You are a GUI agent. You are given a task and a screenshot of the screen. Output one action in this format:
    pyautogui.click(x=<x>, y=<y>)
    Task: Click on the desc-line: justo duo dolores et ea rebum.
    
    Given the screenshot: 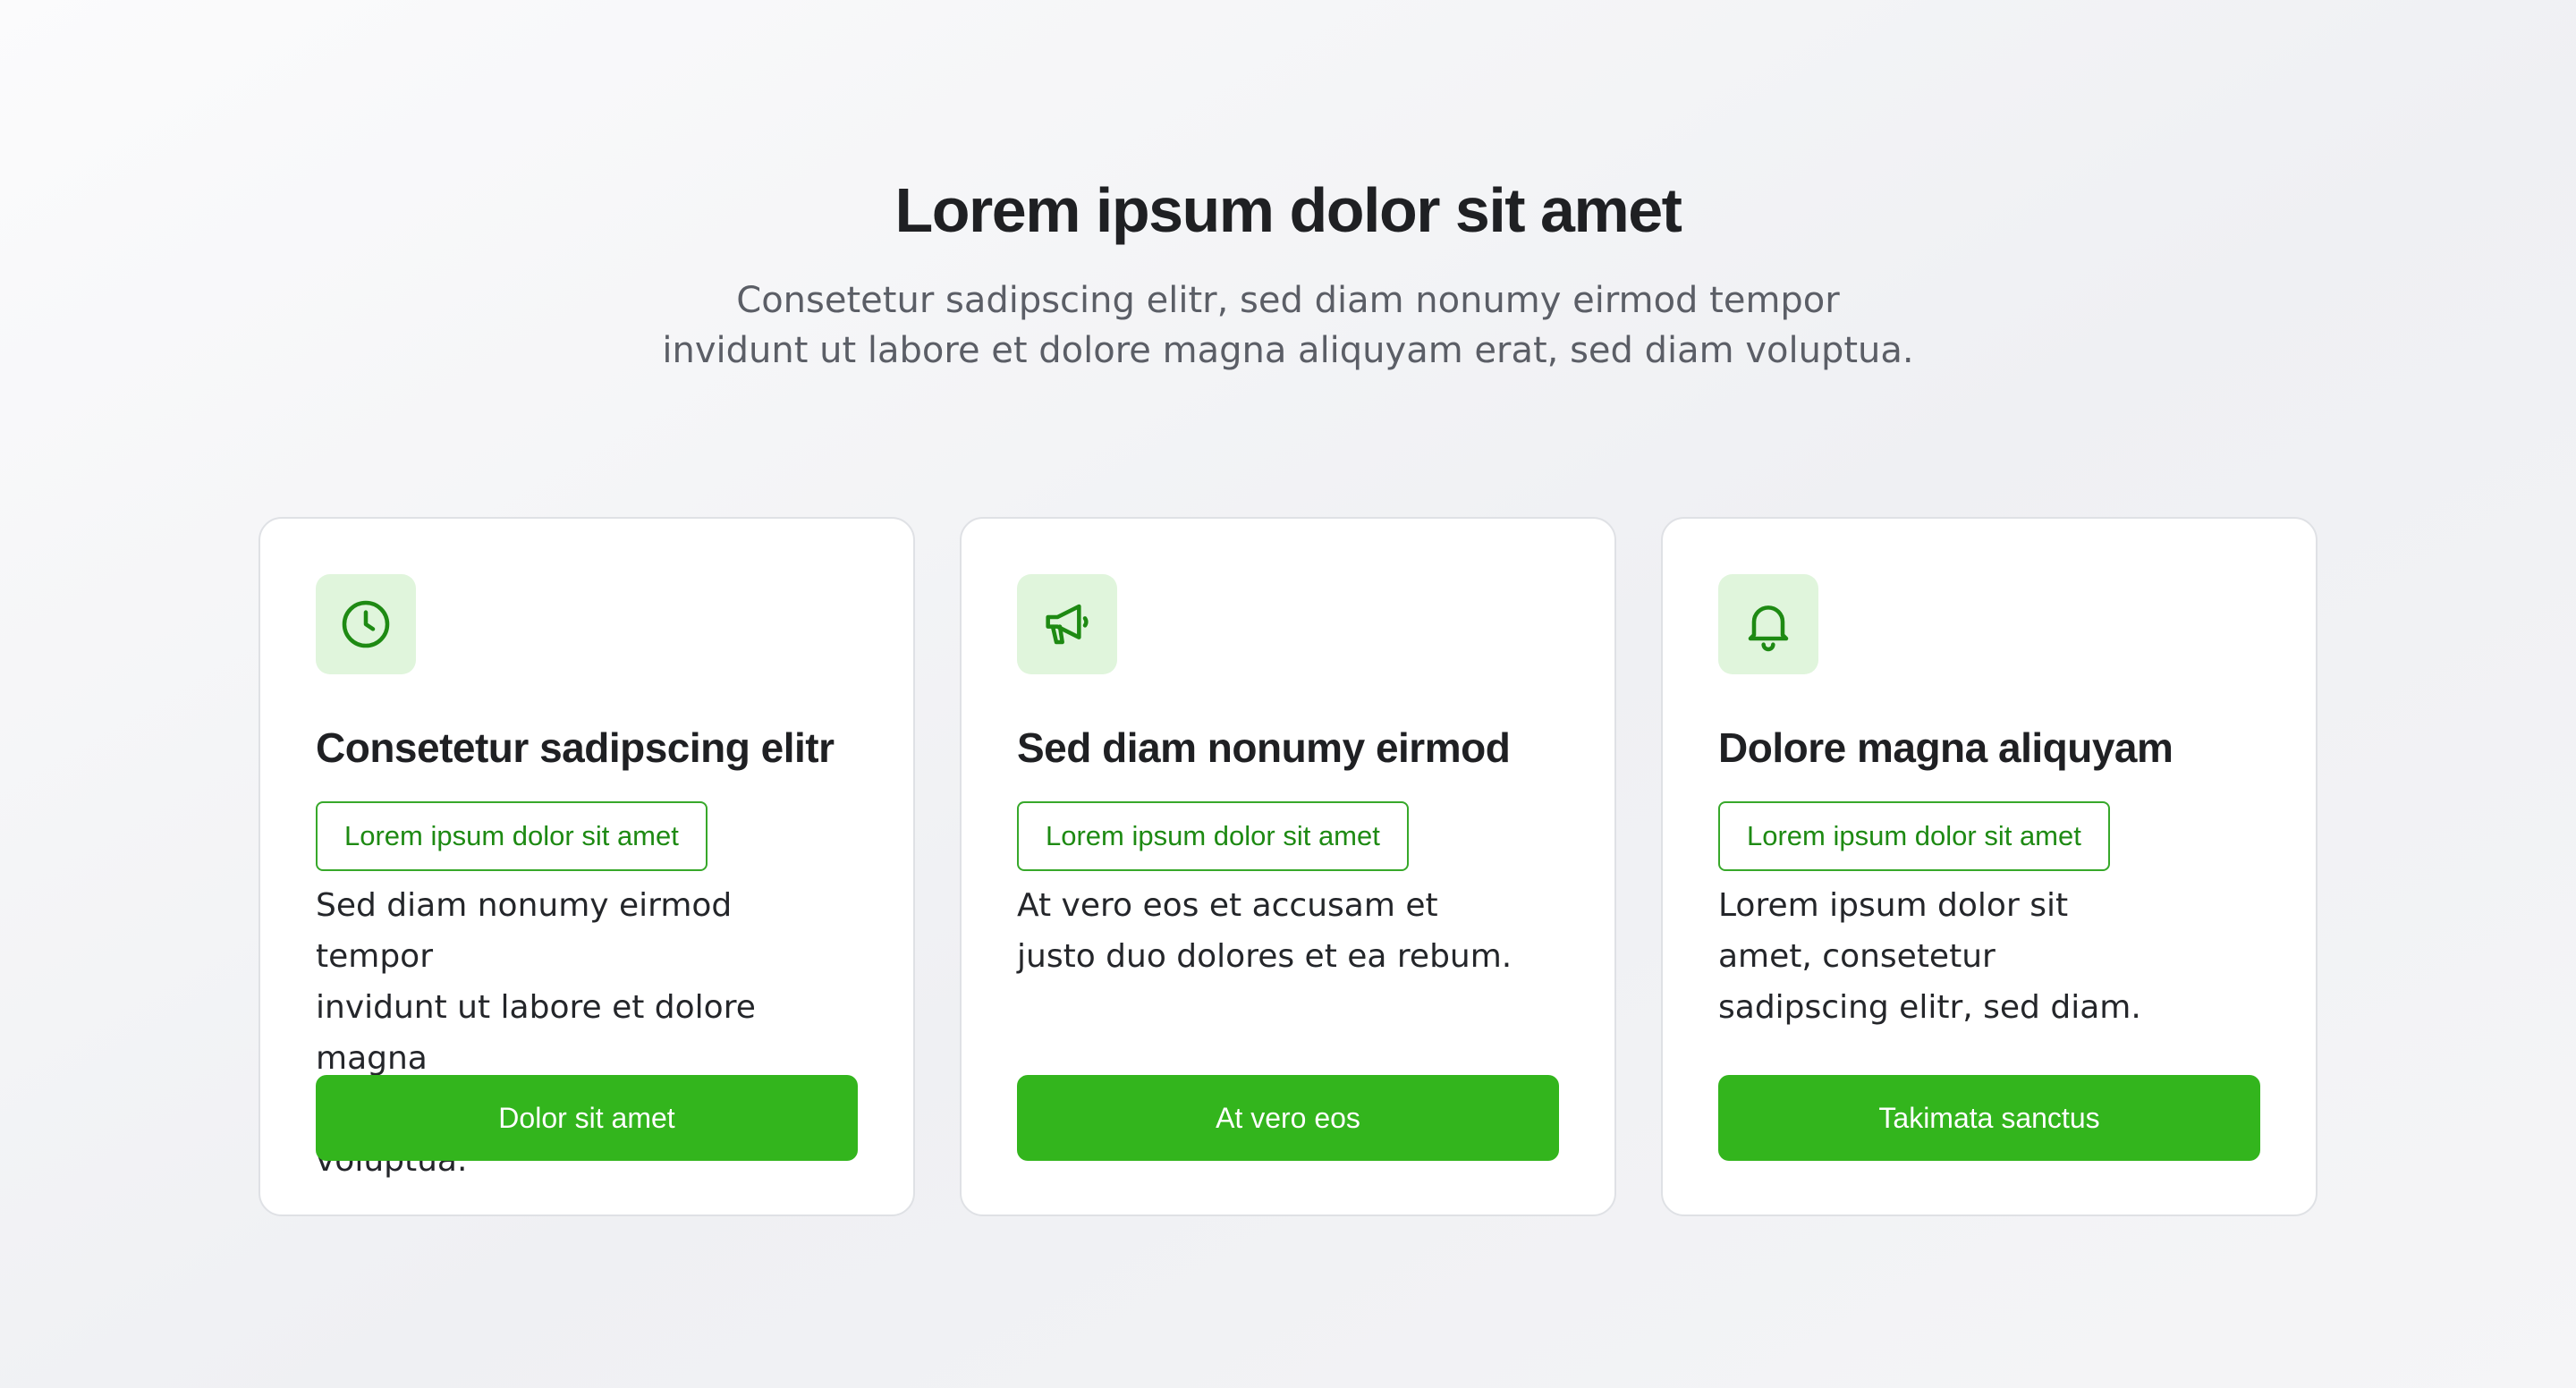 What is the action you would take?
    pyautogui.click(x=1265, y=957)
    